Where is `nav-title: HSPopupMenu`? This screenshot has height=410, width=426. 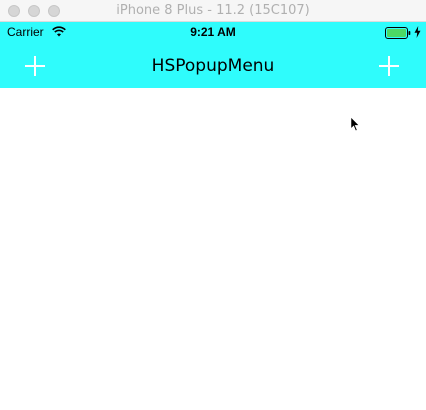 nav-title: HSPopupMenu is located at coordinates (213, 66).